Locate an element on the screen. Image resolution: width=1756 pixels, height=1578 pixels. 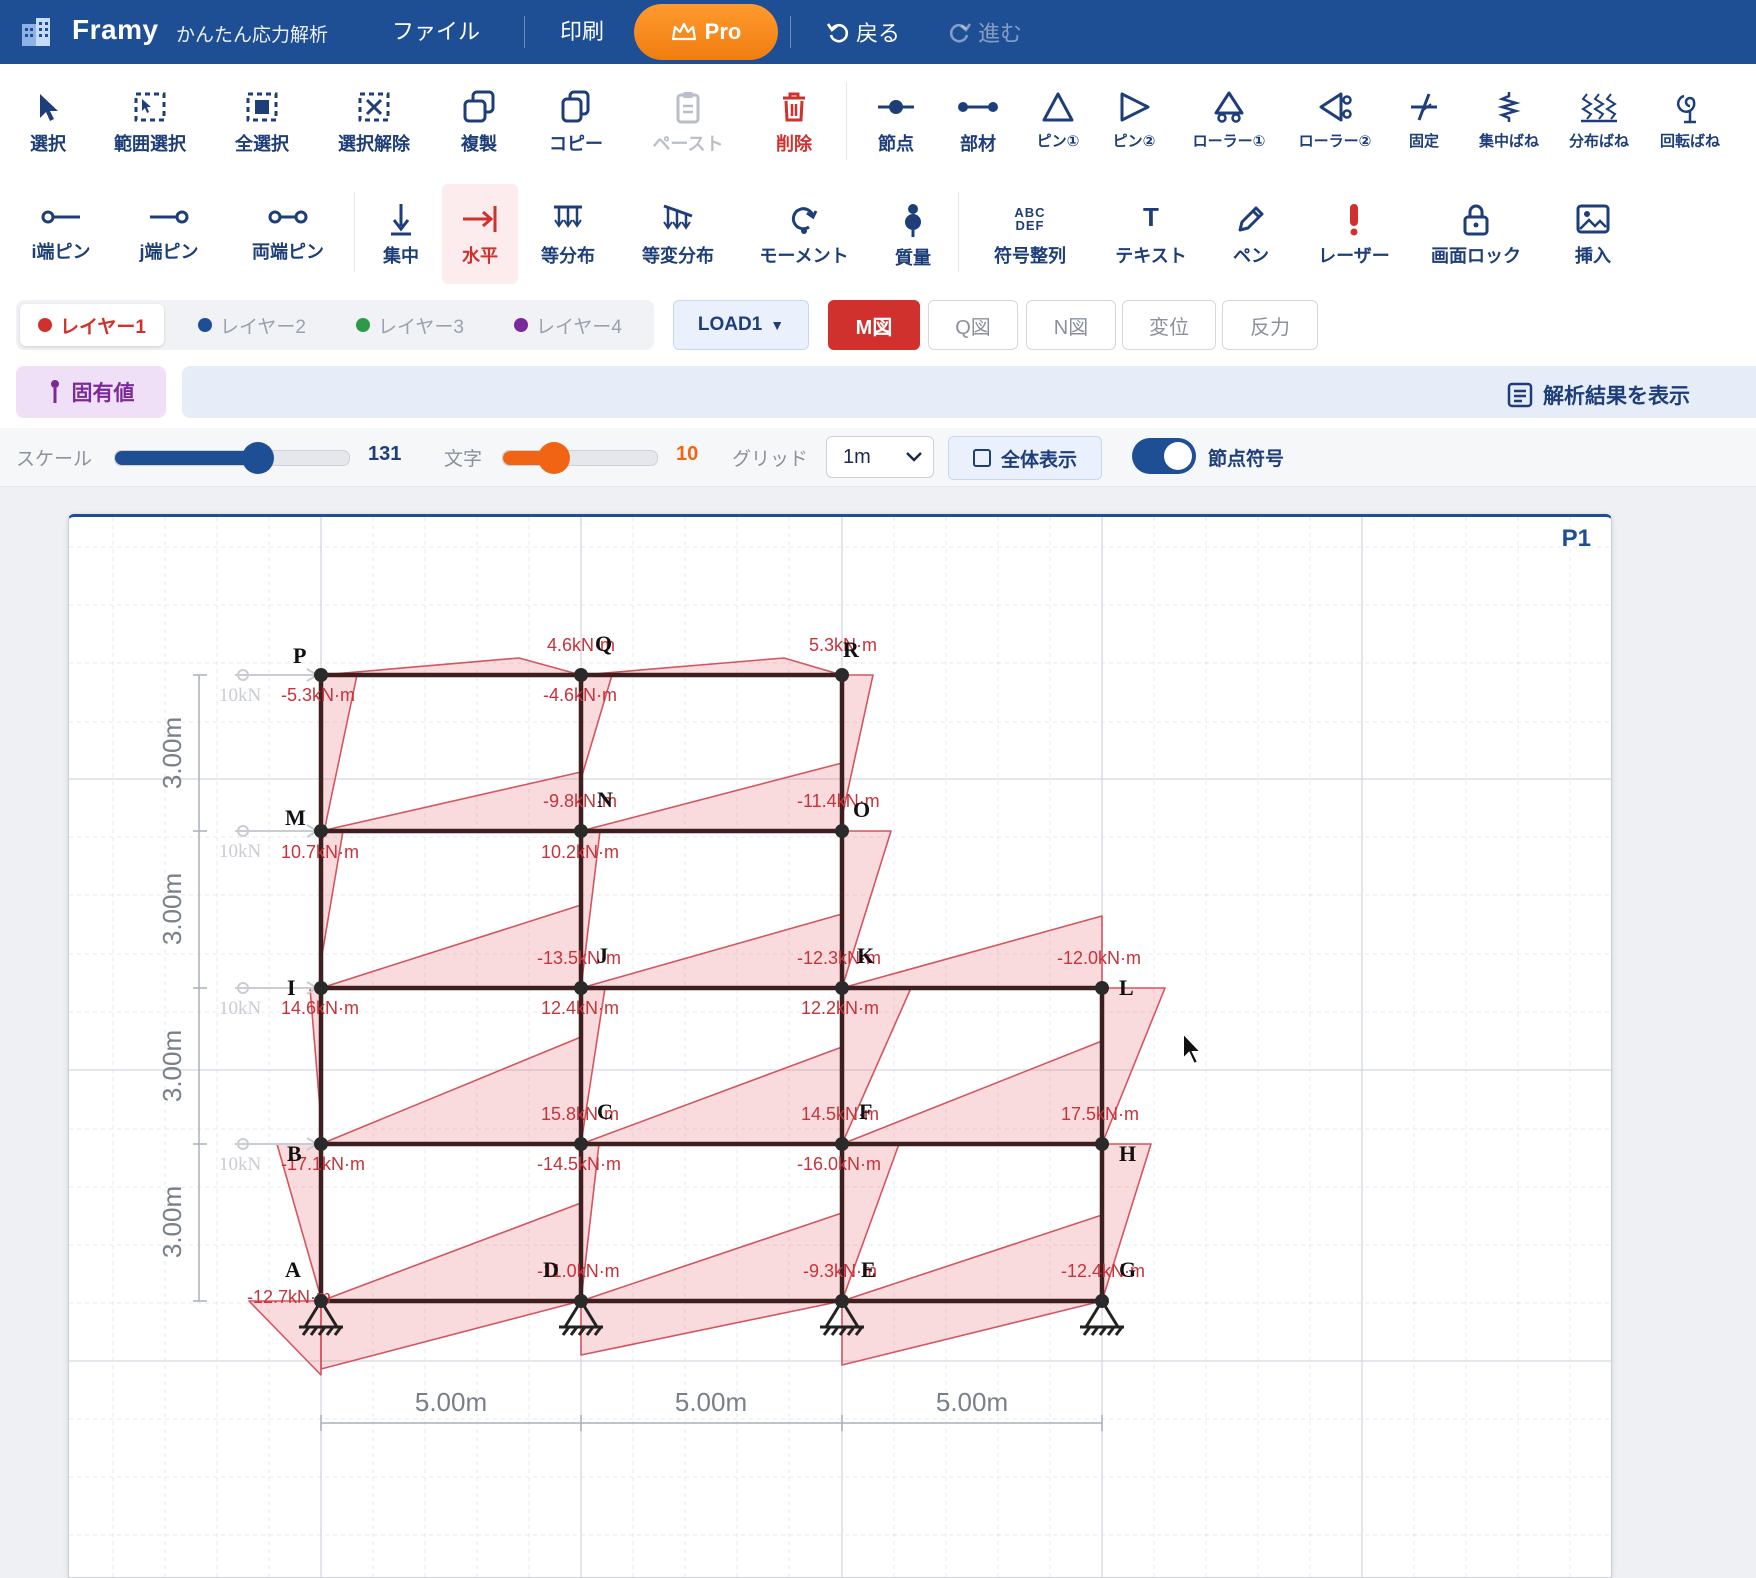
select-all-tool: 全選択 is located at coordinates (262, 123).